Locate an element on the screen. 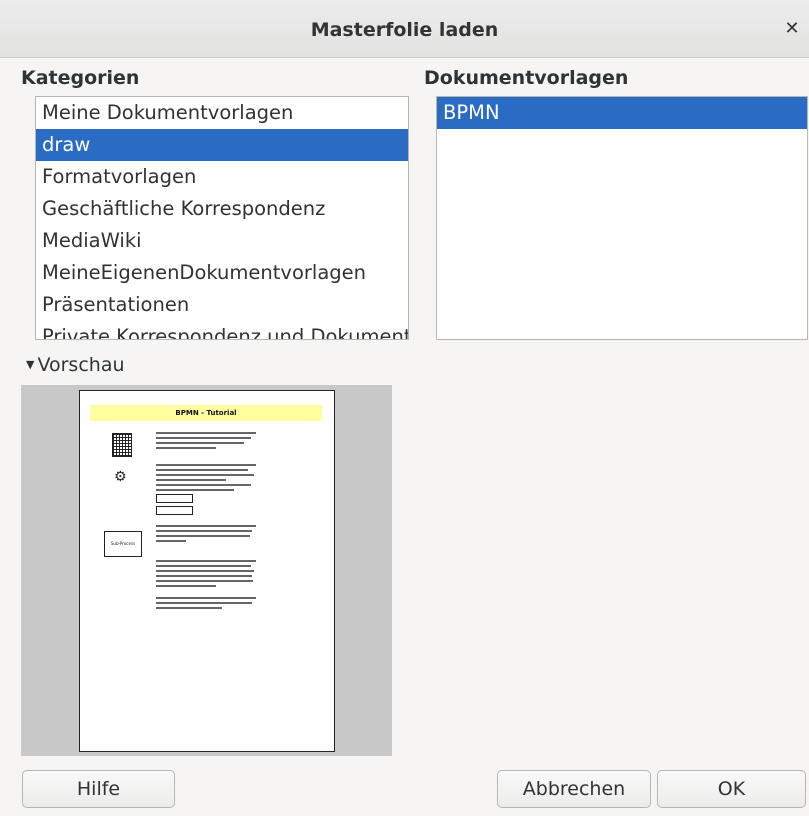  ok-button: OK is located at coordinates (731, 789).